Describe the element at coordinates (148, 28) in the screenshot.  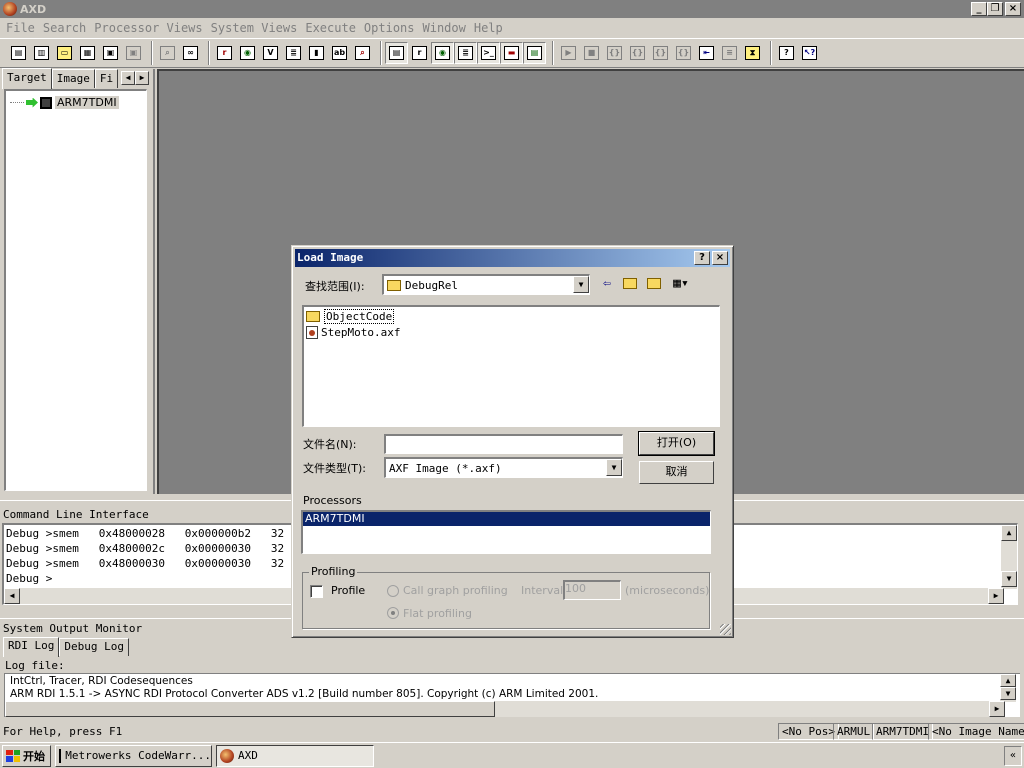
I see `menu-processor-views: Processor Views` at that location.